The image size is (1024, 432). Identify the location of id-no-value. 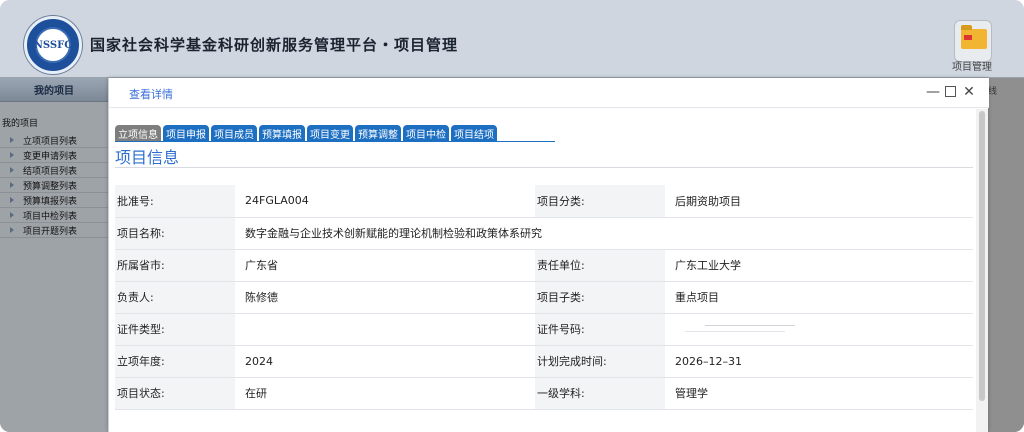
(819, 329).